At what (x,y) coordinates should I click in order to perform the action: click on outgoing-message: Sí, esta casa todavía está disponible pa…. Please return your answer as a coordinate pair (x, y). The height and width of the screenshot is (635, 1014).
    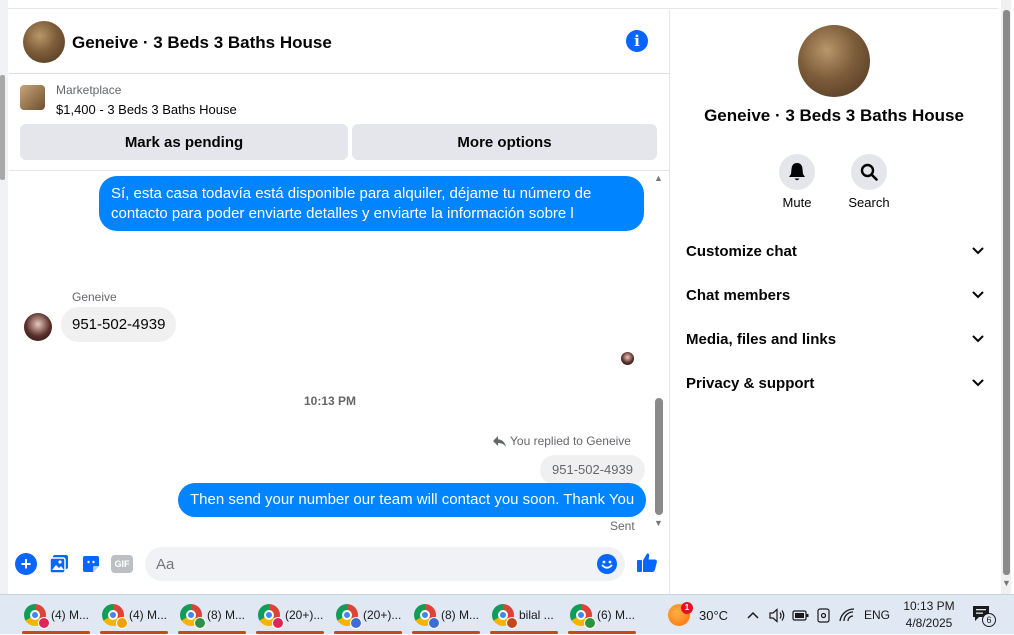
    Looking at the image, I should click on (371, 203).